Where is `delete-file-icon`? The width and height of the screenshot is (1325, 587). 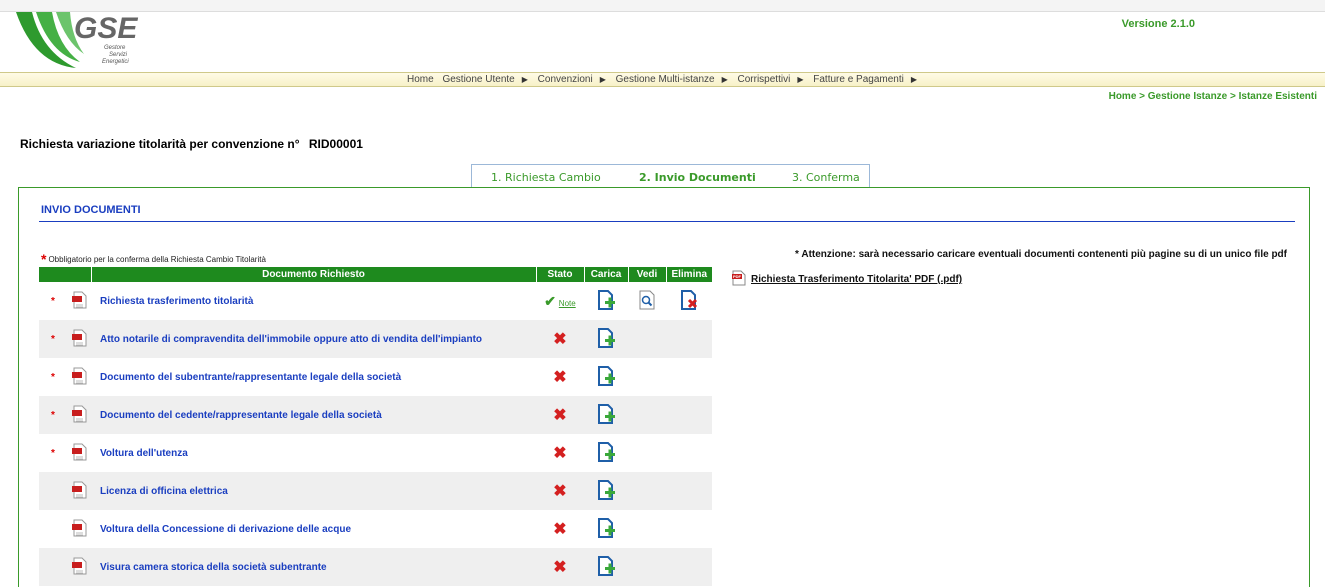 delete-file-icon is located at coordinates (689, 301).